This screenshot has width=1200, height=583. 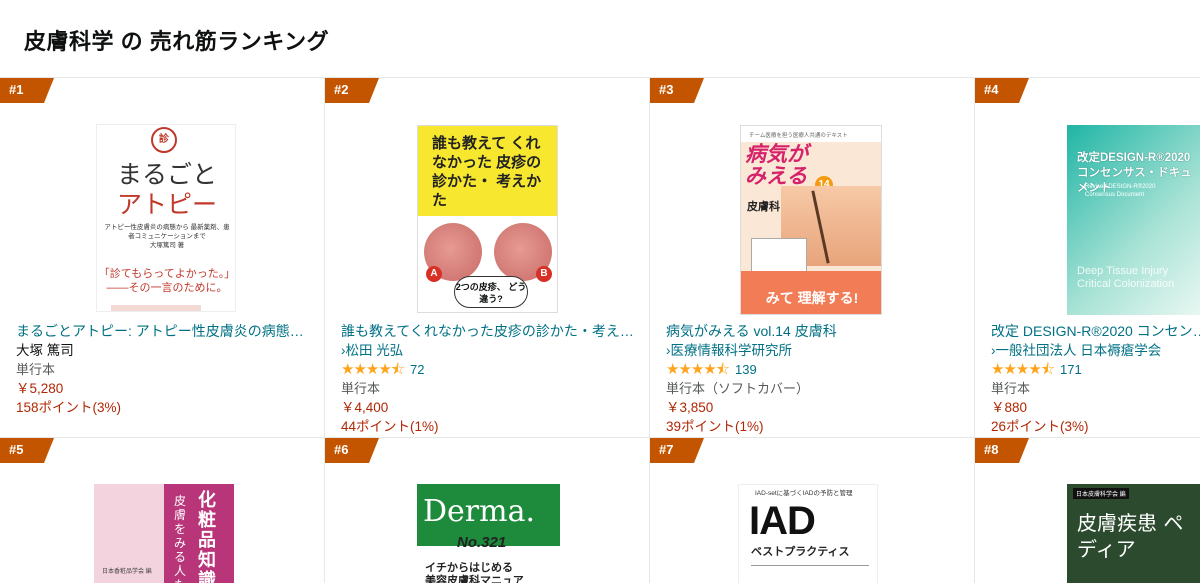 What do you see at coordinates (1120, 191) in the screenshot?
I see `cover-subtitle: Revised DESIGN-R®2020 Consensus Document` at bounding box center [1120, 191].